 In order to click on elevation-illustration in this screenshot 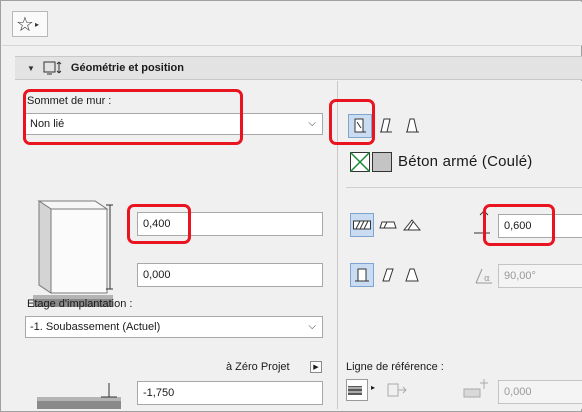, I will do `click(79, 396)`.